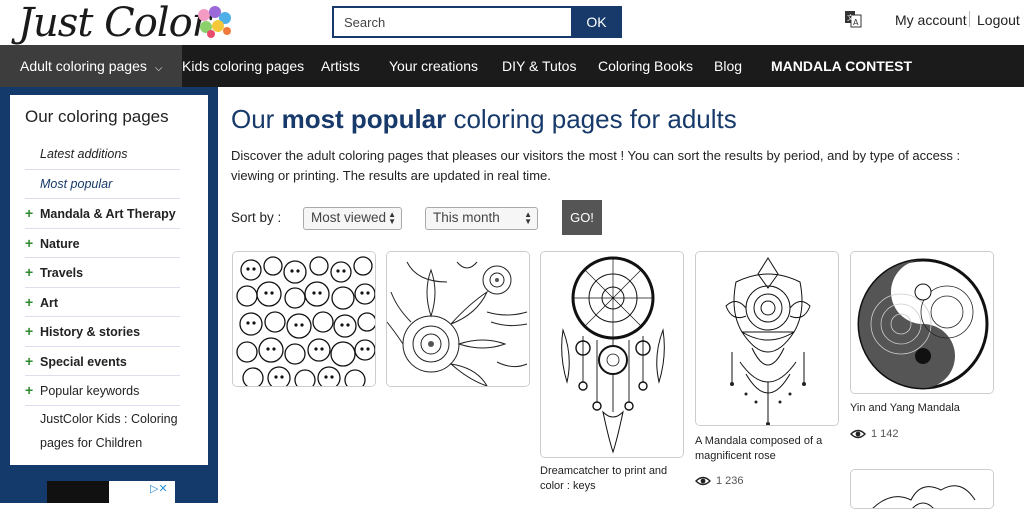  What do you see at coordinates (349, 217) in the screenshot?
I see `sort-select-value: Most viewed` at bounding box center [349, 217].